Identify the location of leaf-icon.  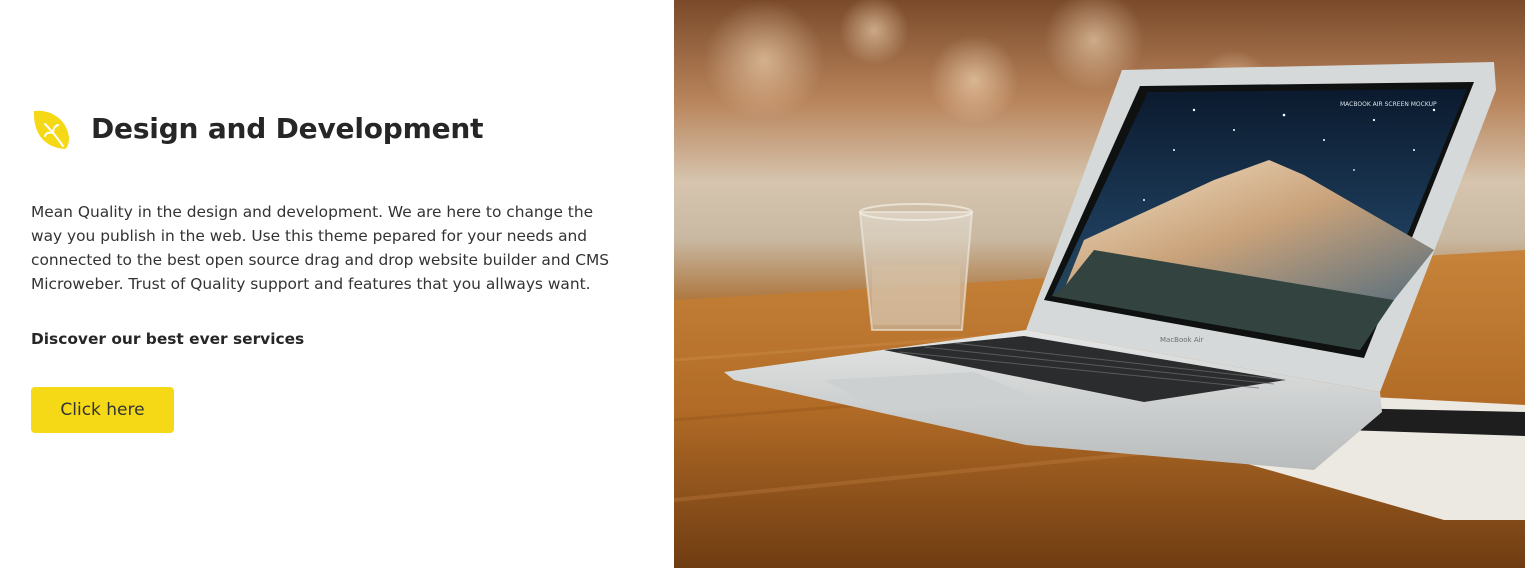
(51, 129).